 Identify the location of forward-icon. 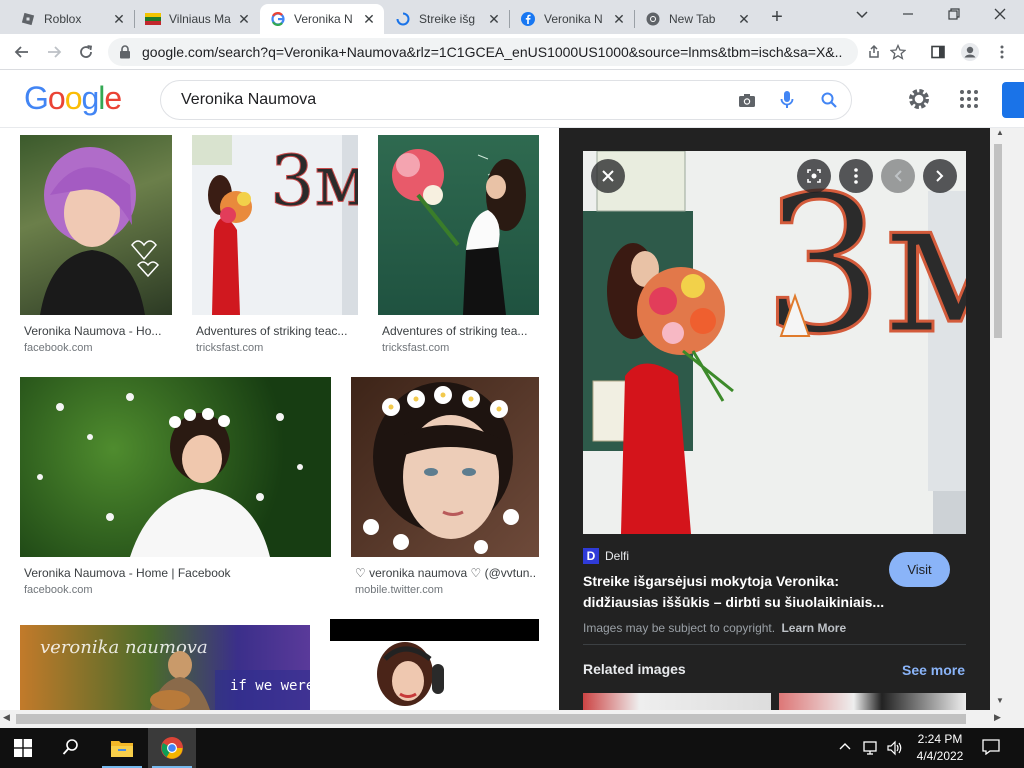
(54, 52).